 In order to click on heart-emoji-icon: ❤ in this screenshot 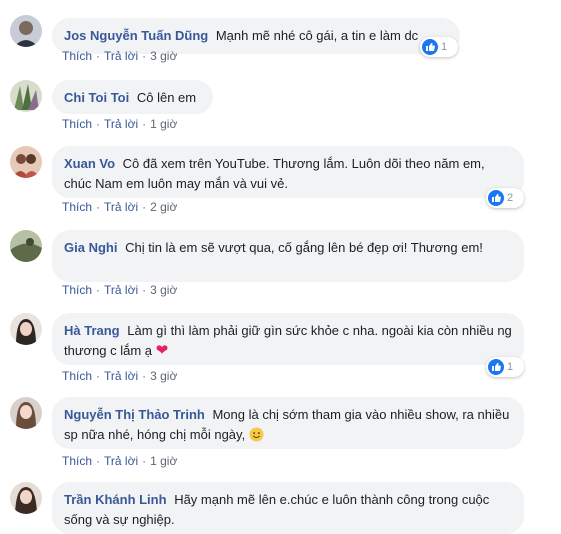, I will do `click(162, 350)`.